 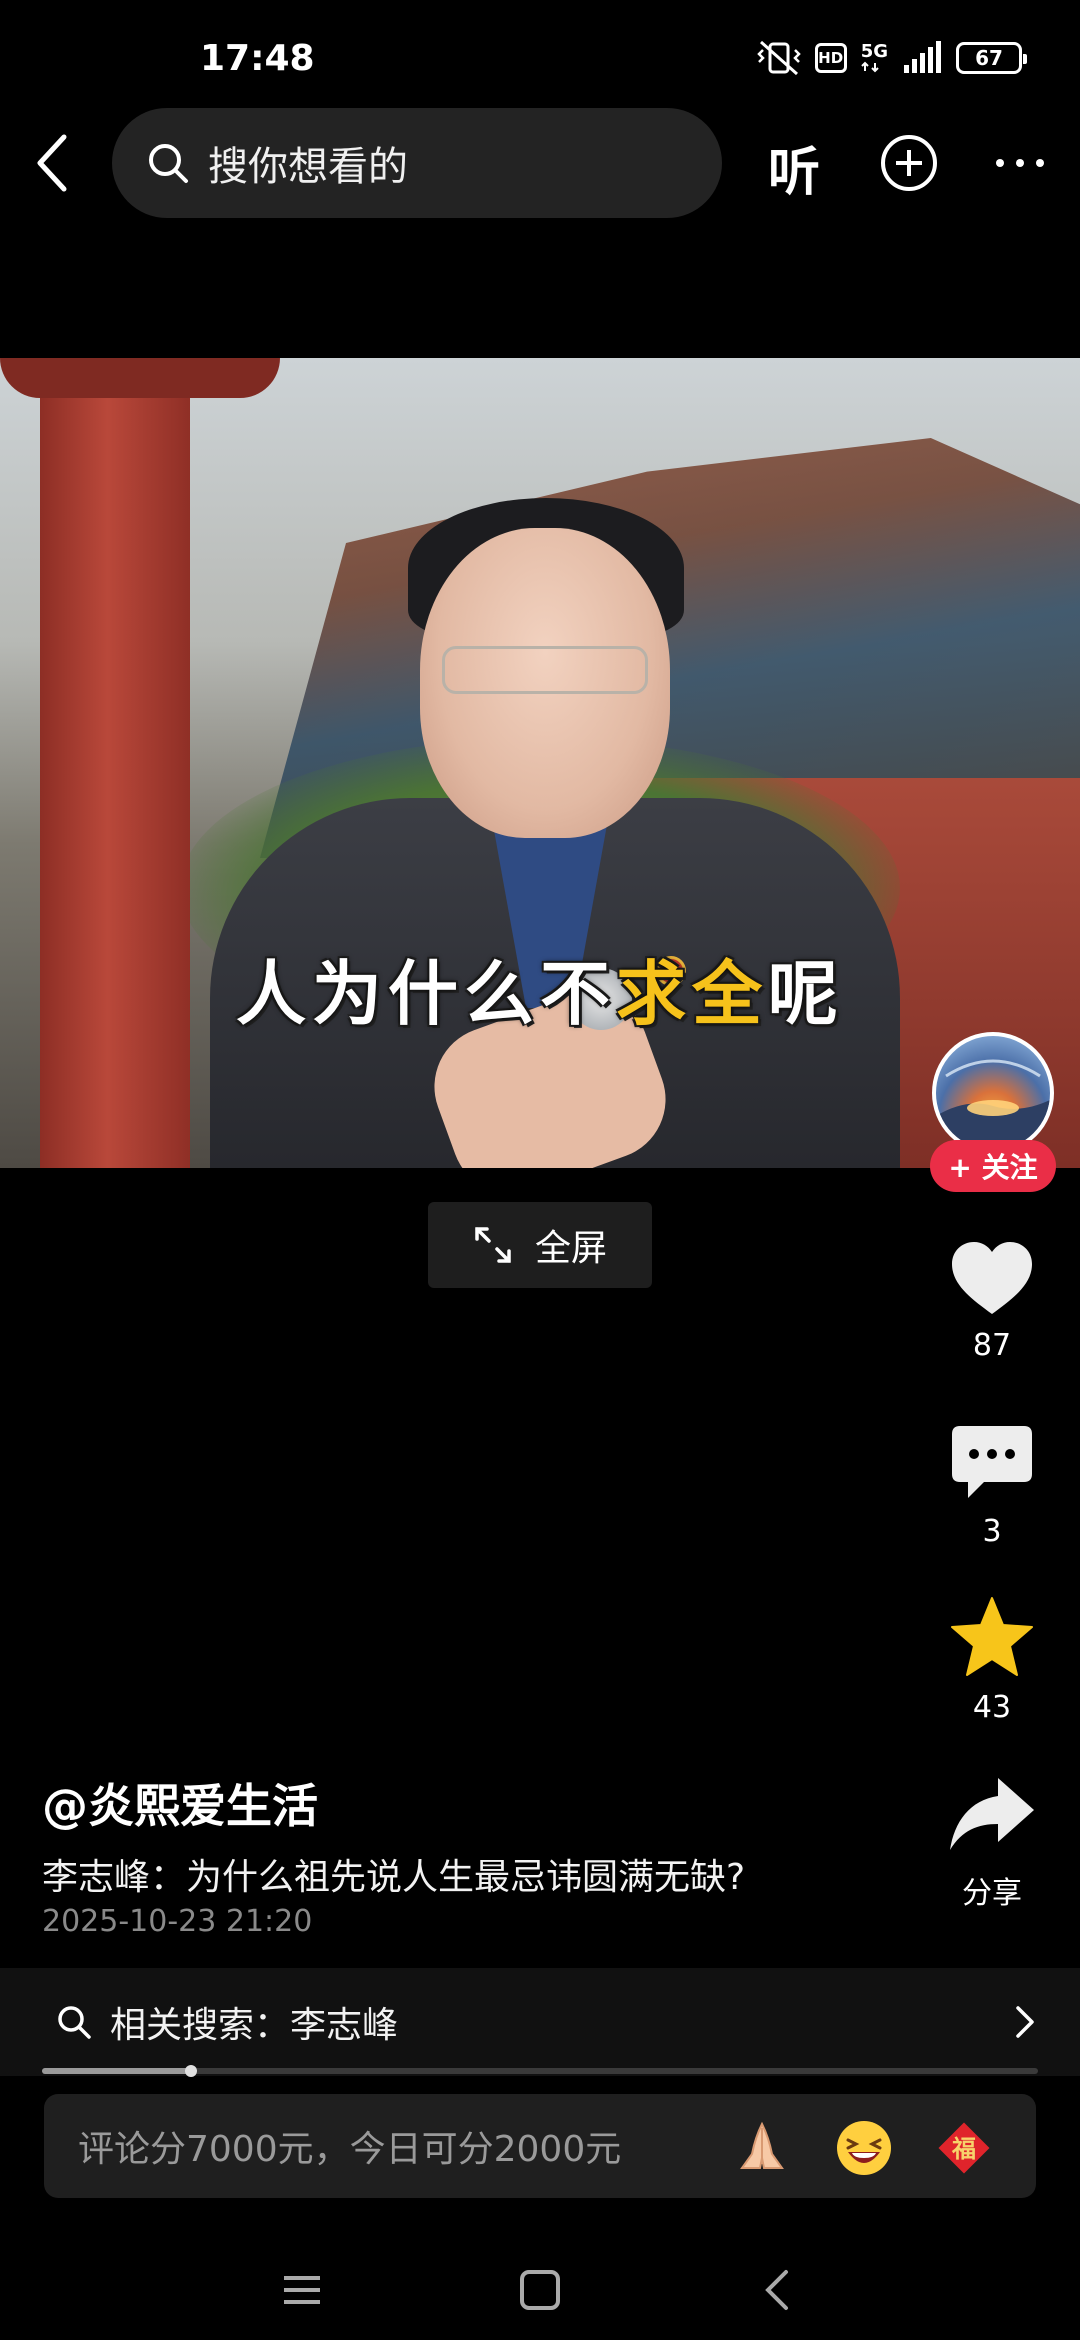 I want to click on comment-placeholder: 评论分7000元，今日可分2000元, so click(x=350, y=2149).